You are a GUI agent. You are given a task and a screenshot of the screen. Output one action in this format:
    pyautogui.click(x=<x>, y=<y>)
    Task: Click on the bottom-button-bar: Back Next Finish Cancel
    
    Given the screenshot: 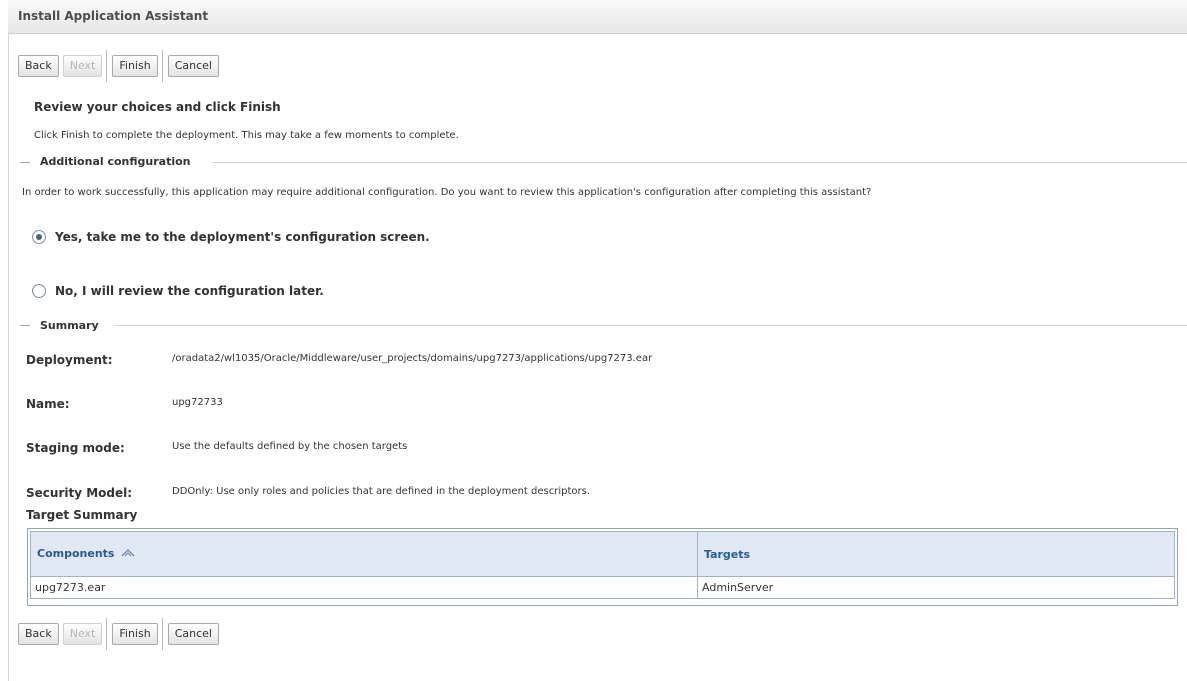 What is the action you would take?
    pyautogui.click(x=120, y=634)
    